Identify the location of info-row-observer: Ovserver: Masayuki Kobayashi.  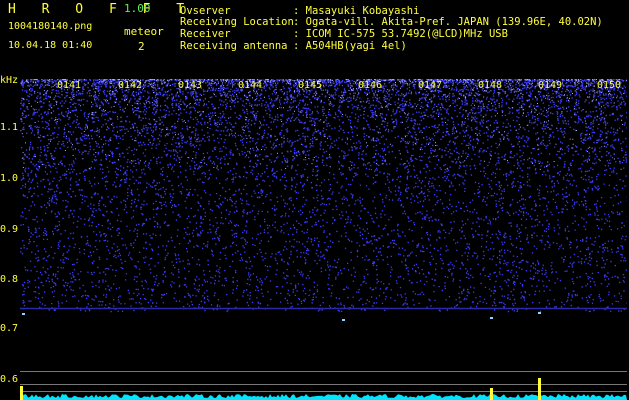
(299, 11).